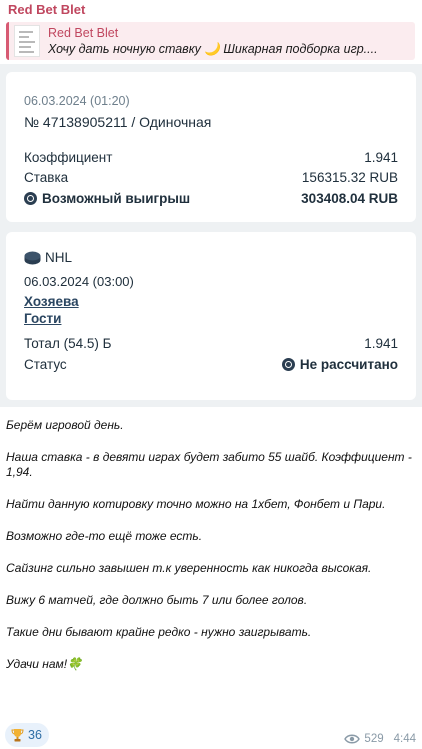  Describe the element at coordinates (27, 41) in the screenshot. I see `reply-thumbnail` at that location.